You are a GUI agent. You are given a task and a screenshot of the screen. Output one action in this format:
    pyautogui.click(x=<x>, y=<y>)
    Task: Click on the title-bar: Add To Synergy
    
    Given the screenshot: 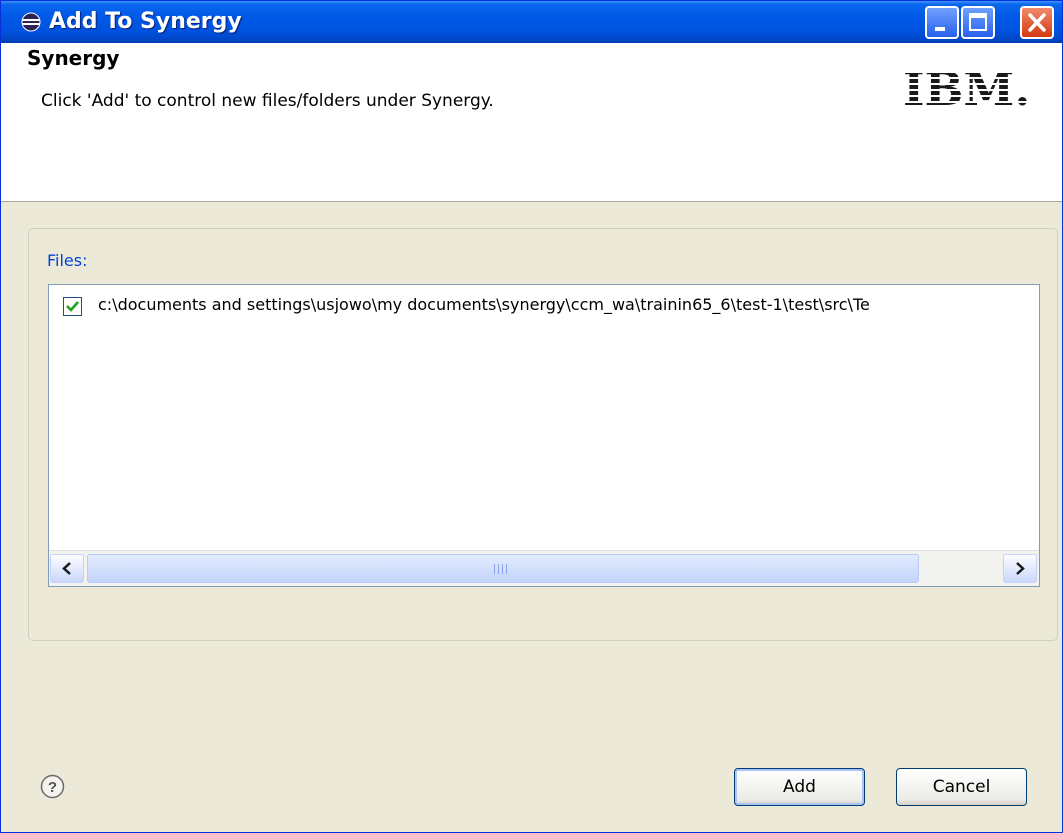 What is the action you would take?
    pyautogui.click(x=531, y=22)
    